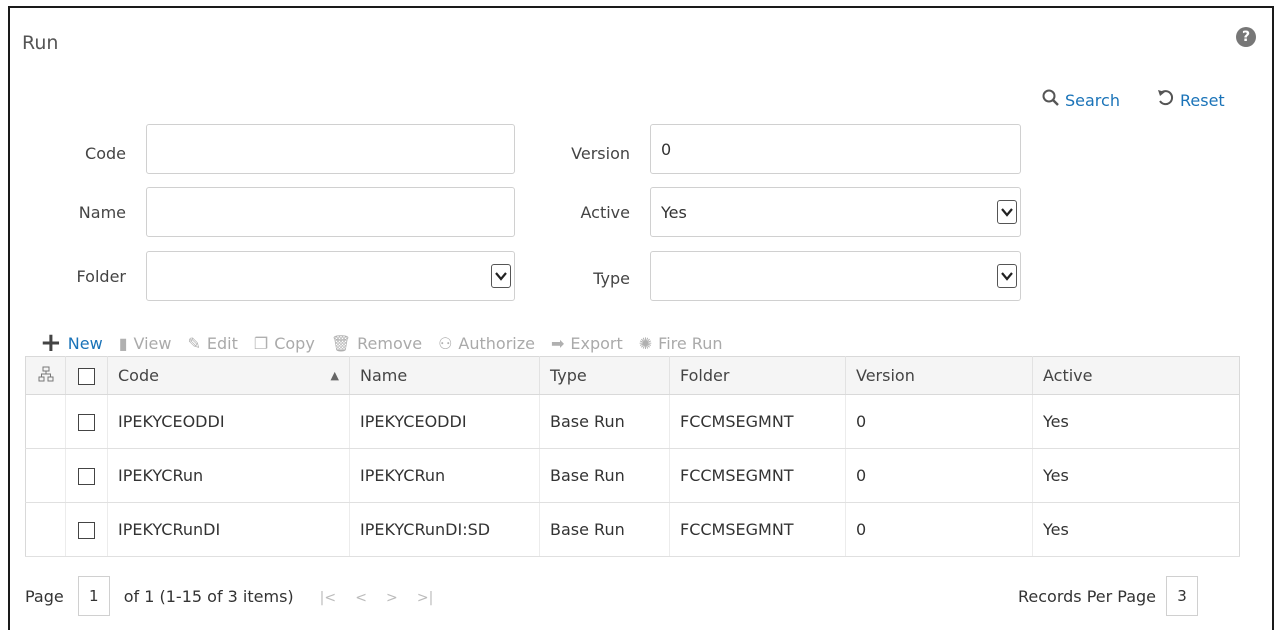 This screenshot has height=630, width=1283. What do you see at coordinates (222, 343) in the screenshot?
I see `edit-label: Edit` at bounding box center [222, 343].